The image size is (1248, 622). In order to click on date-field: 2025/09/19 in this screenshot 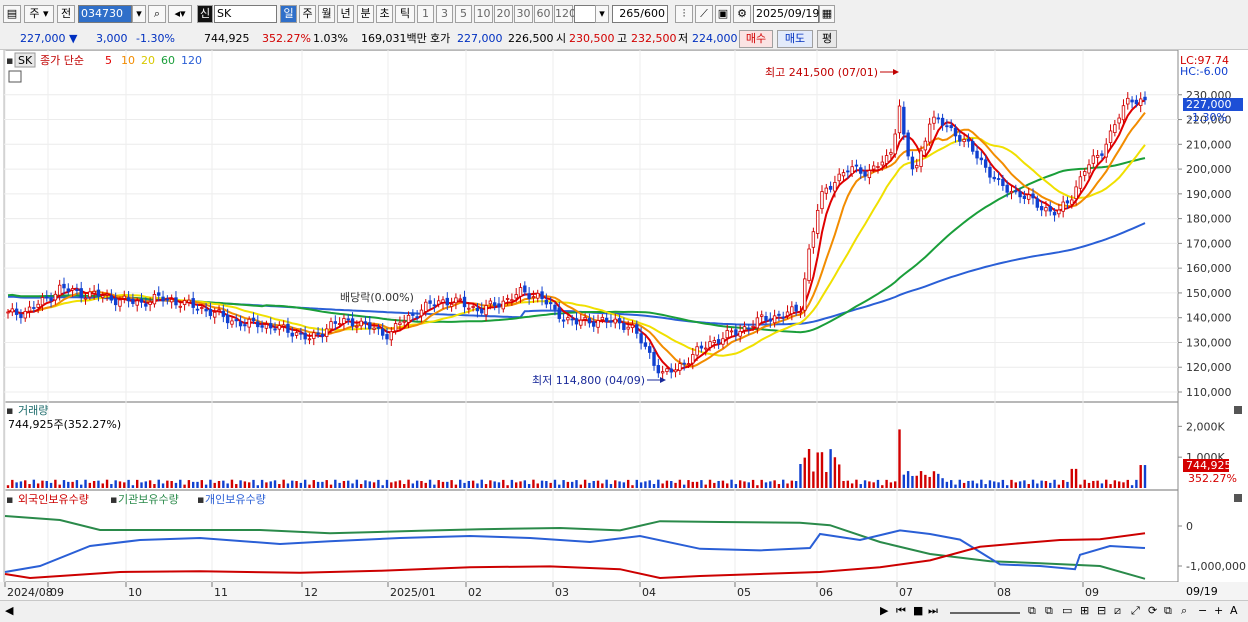, I will do `click(786, 14)`.